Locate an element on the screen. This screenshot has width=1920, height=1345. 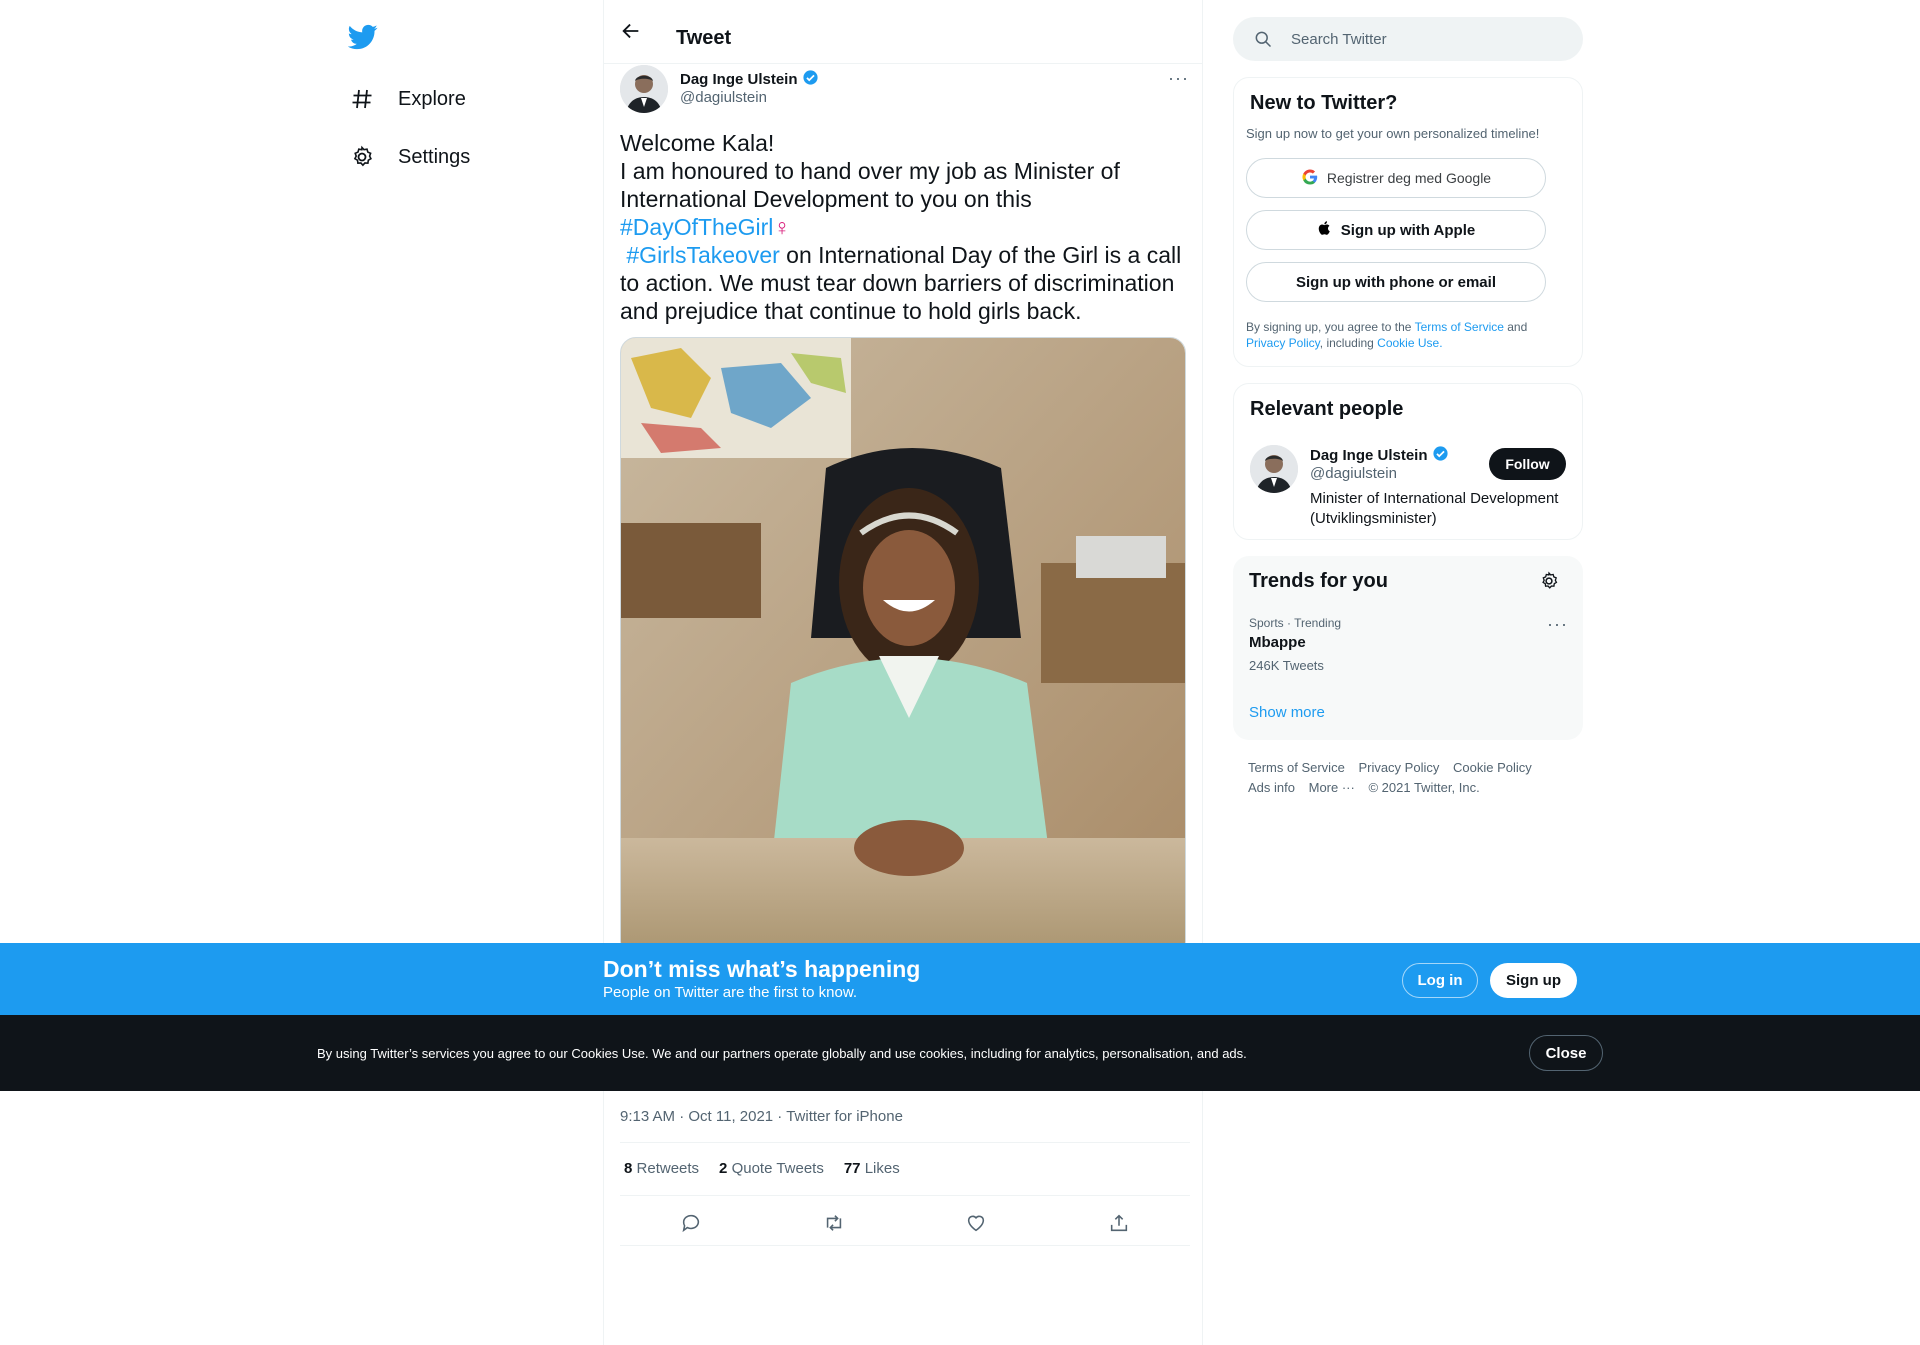
likes-count: 77 is located at coordinates (852, 1168).